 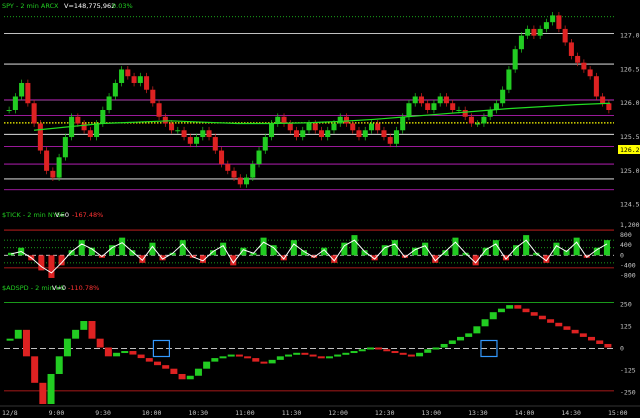 What do you see at coordinates (626, 235) in the screenshot?
I see `tick-y-tick: 800` at bounding box center [626, 235].